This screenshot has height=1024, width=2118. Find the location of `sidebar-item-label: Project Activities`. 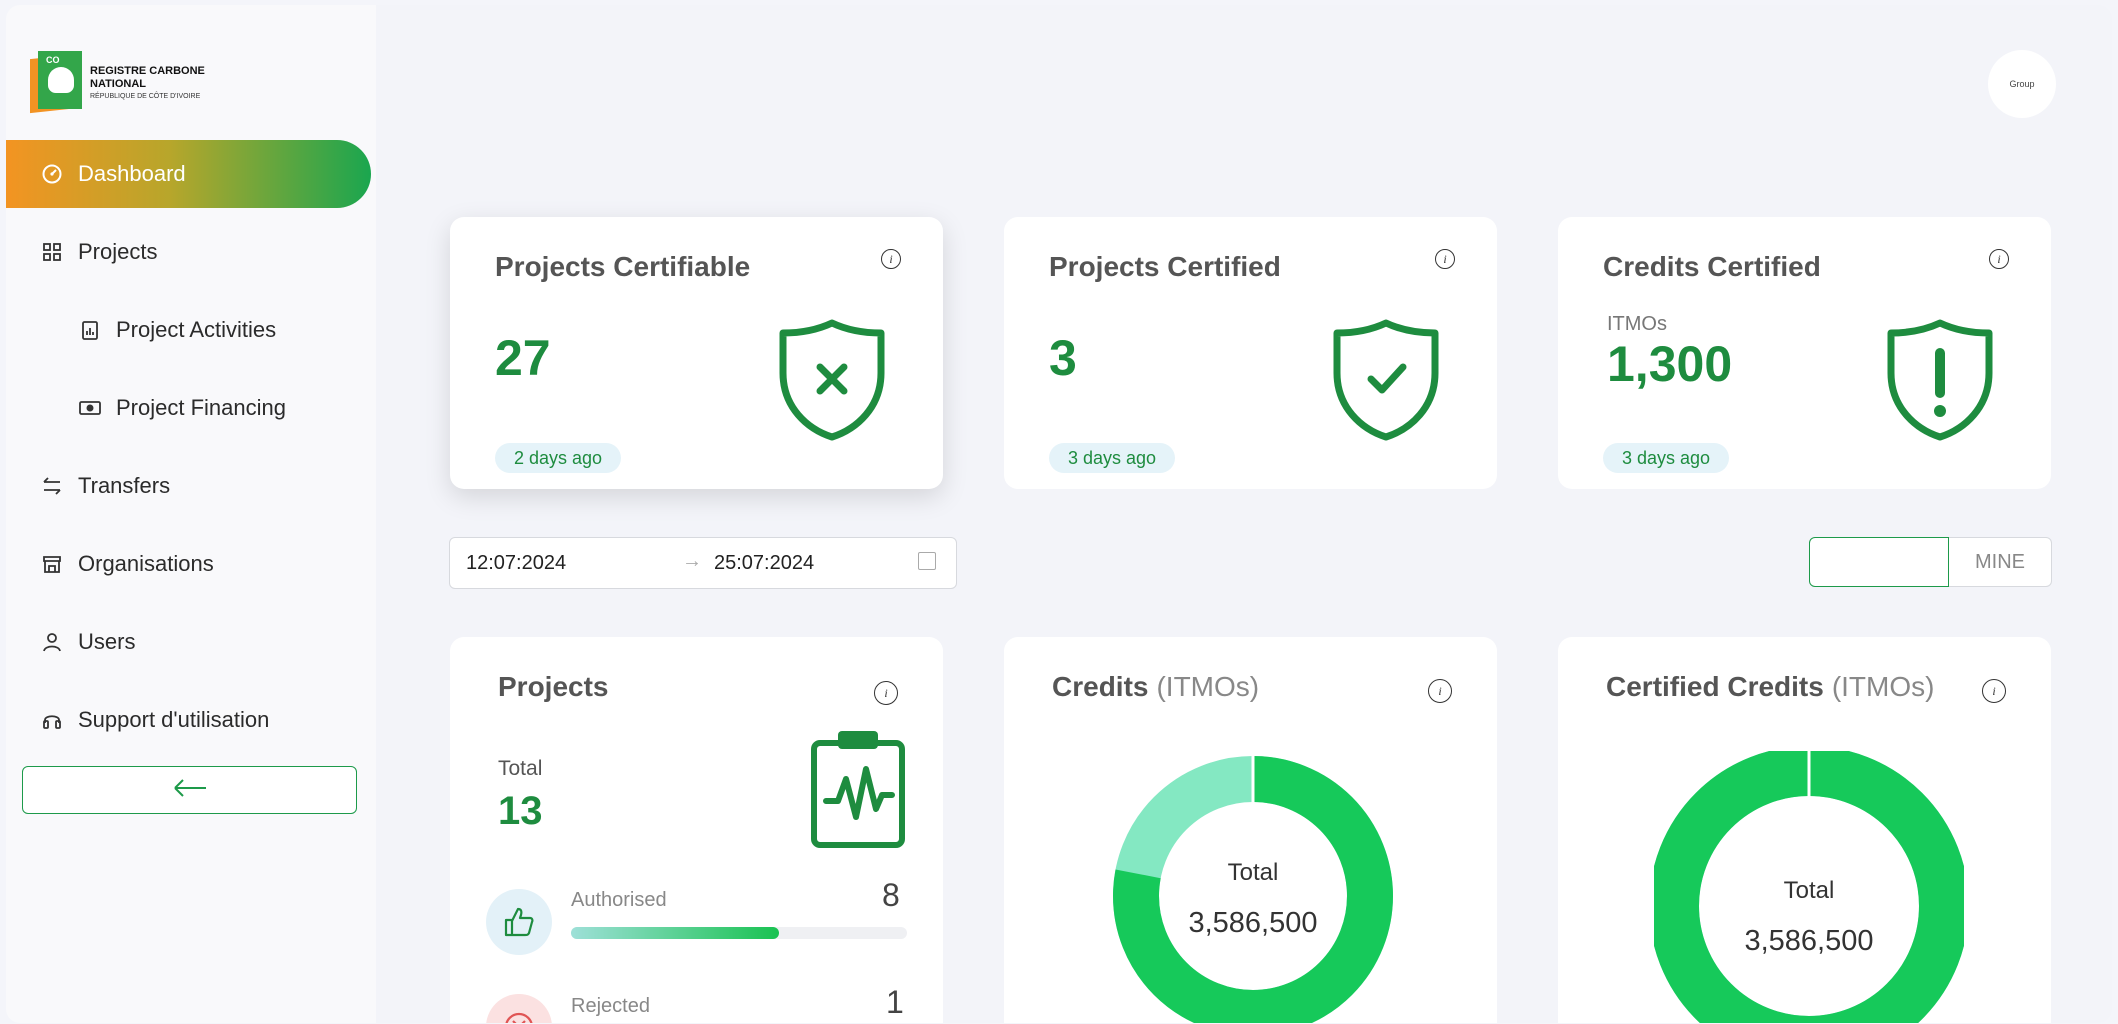

sidebar-item-label: Project Activities is located at coordinates (196, 329).